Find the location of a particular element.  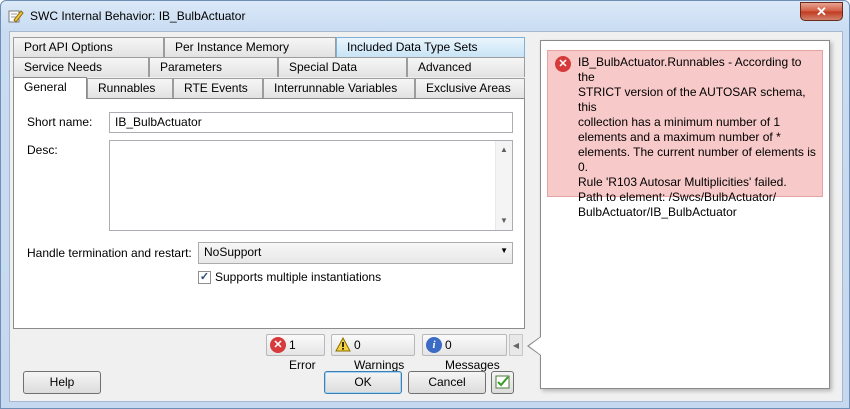

messages-count: 0 Messages is located at coordinates (472, 355).